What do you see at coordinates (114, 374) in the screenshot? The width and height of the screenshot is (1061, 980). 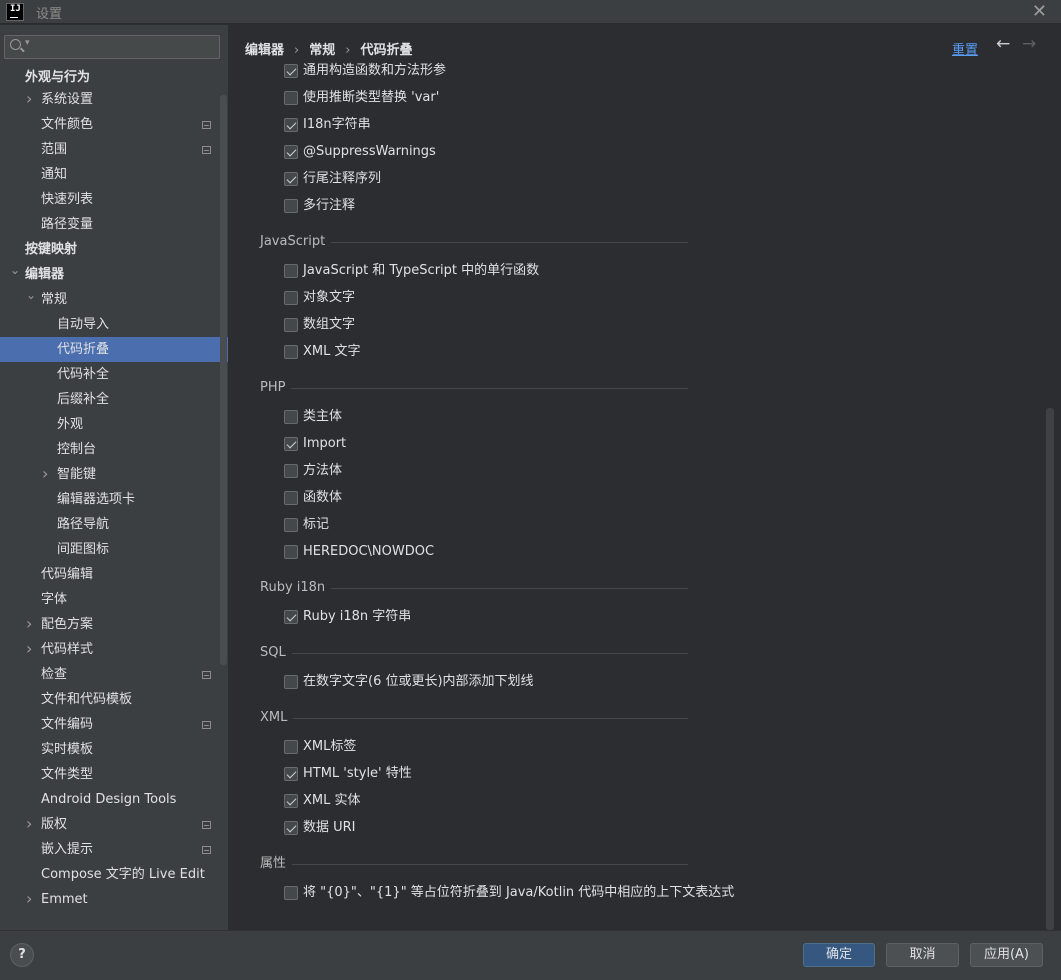 I see `sidebar-item: 代码补全` at bounding box center [114, 374].